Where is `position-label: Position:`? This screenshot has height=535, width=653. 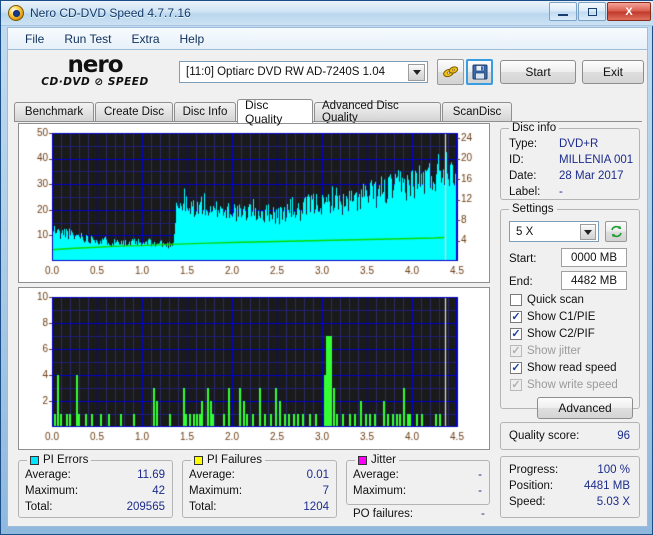 position-label: Position: is located at coordinates (531, 486).